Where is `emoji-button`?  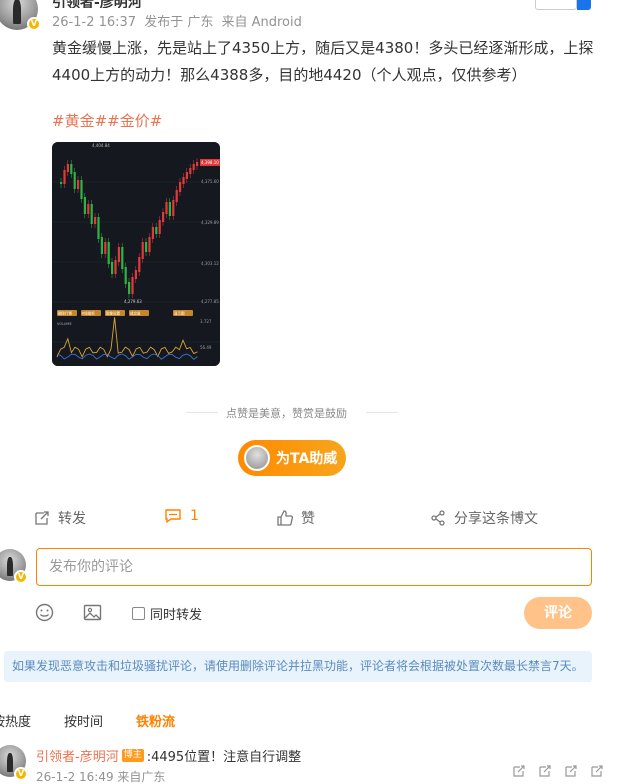
emoji-button is located at coordinates (44, 614).